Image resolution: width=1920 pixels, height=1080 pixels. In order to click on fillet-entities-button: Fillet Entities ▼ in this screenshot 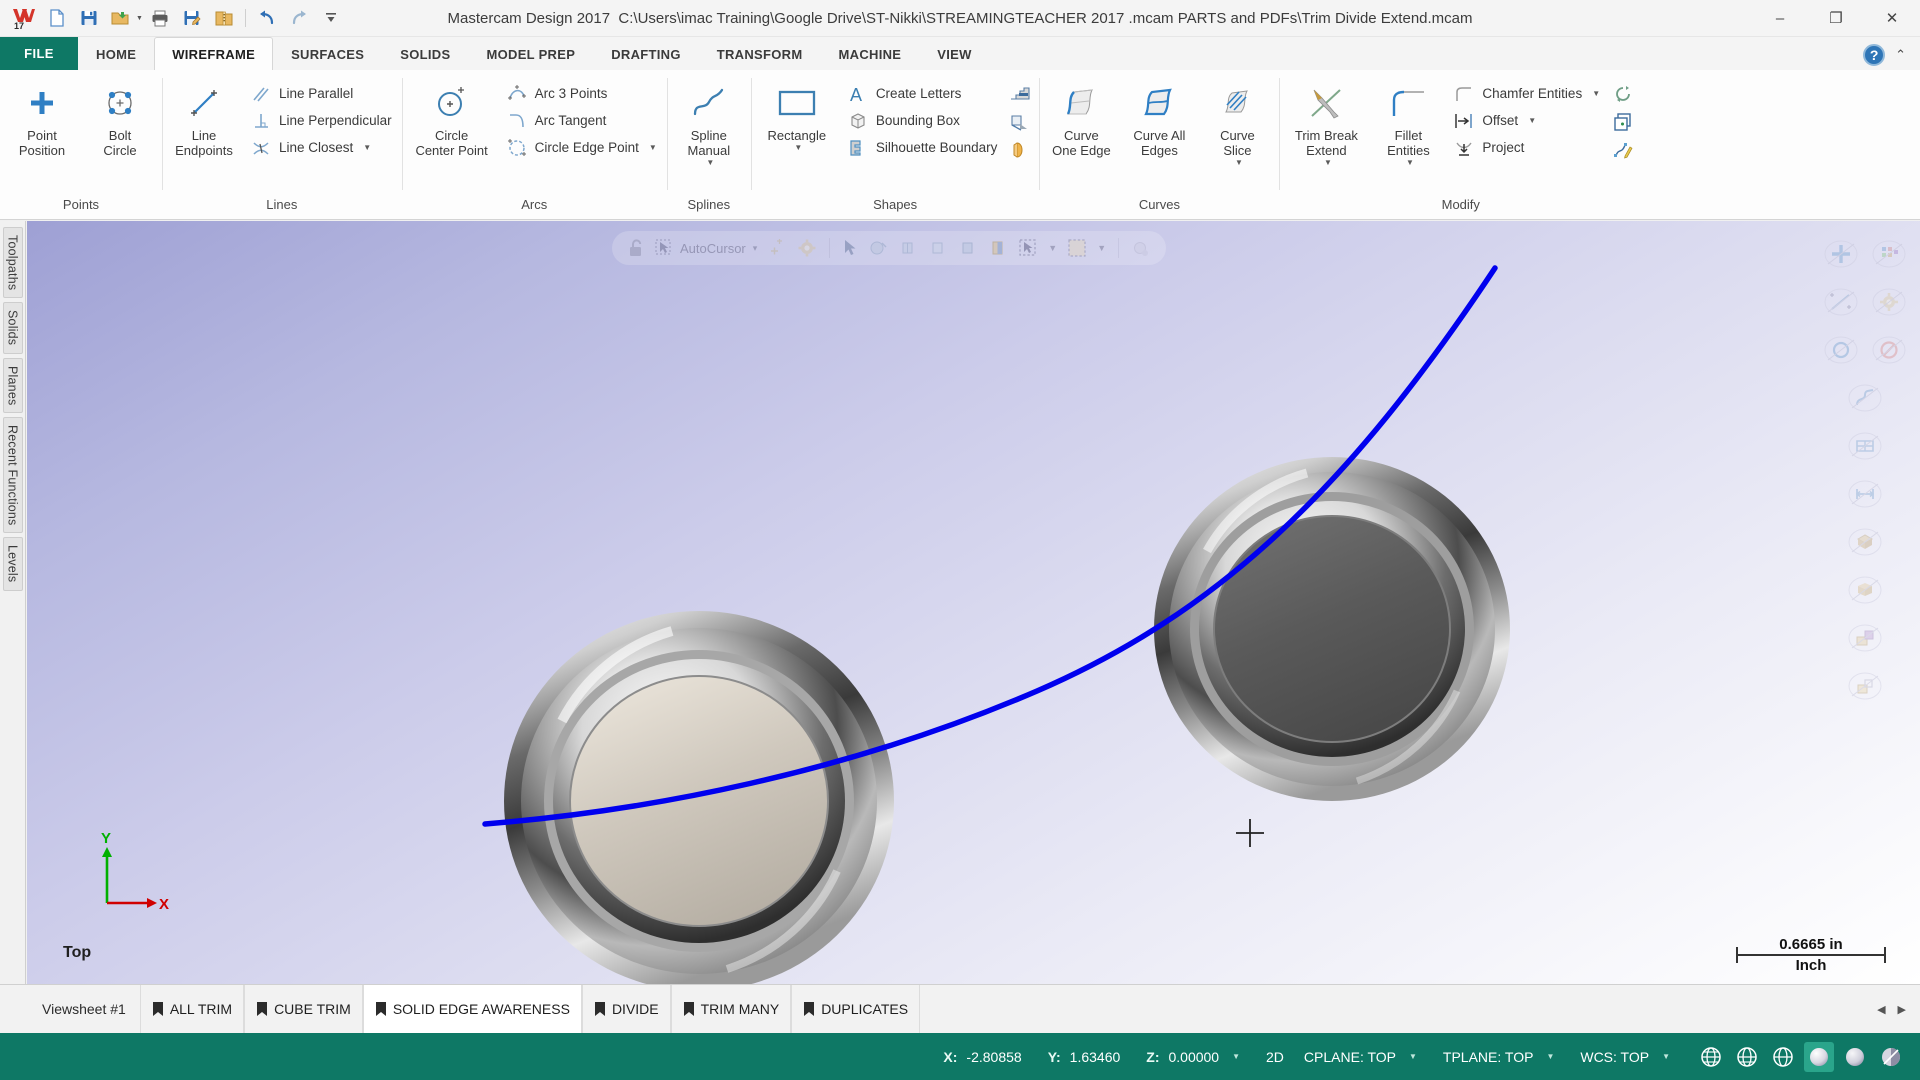, I will do `click(1408, 125)`.